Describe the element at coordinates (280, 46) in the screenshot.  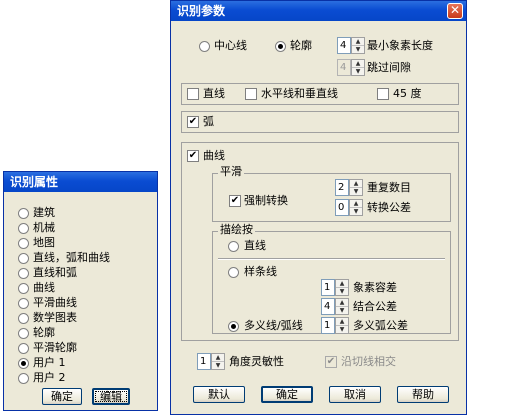
I see `outline-radio` at that location.